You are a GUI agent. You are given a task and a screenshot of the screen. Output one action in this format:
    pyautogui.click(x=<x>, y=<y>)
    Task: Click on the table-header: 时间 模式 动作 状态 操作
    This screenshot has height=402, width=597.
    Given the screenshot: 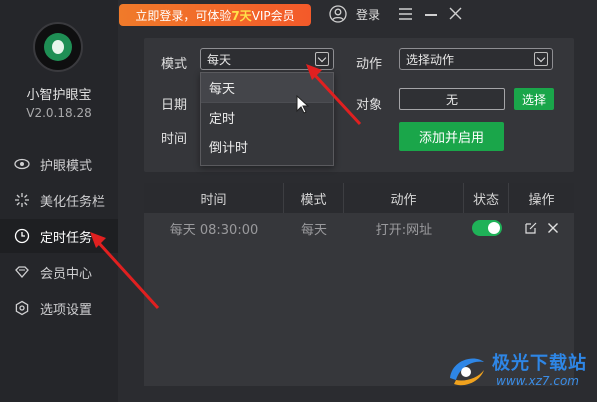 What is the action you would take?
    pyautogui.click(x=359, y=198)
    